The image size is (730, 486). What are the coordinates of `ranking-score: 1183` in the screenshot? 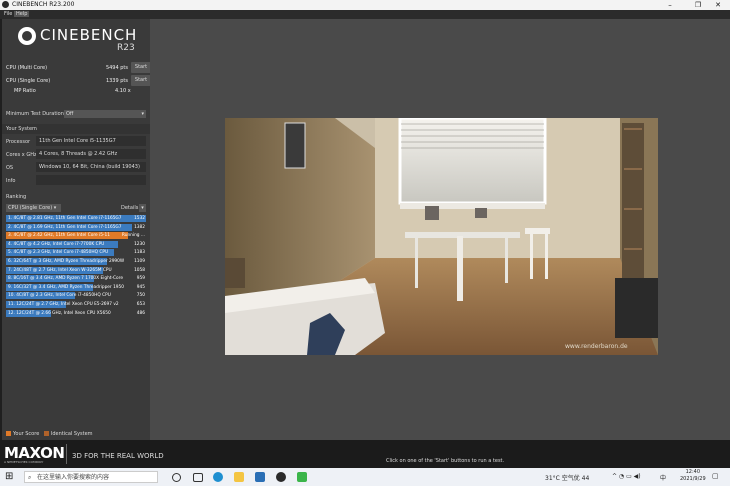 It's located at (139, 253).